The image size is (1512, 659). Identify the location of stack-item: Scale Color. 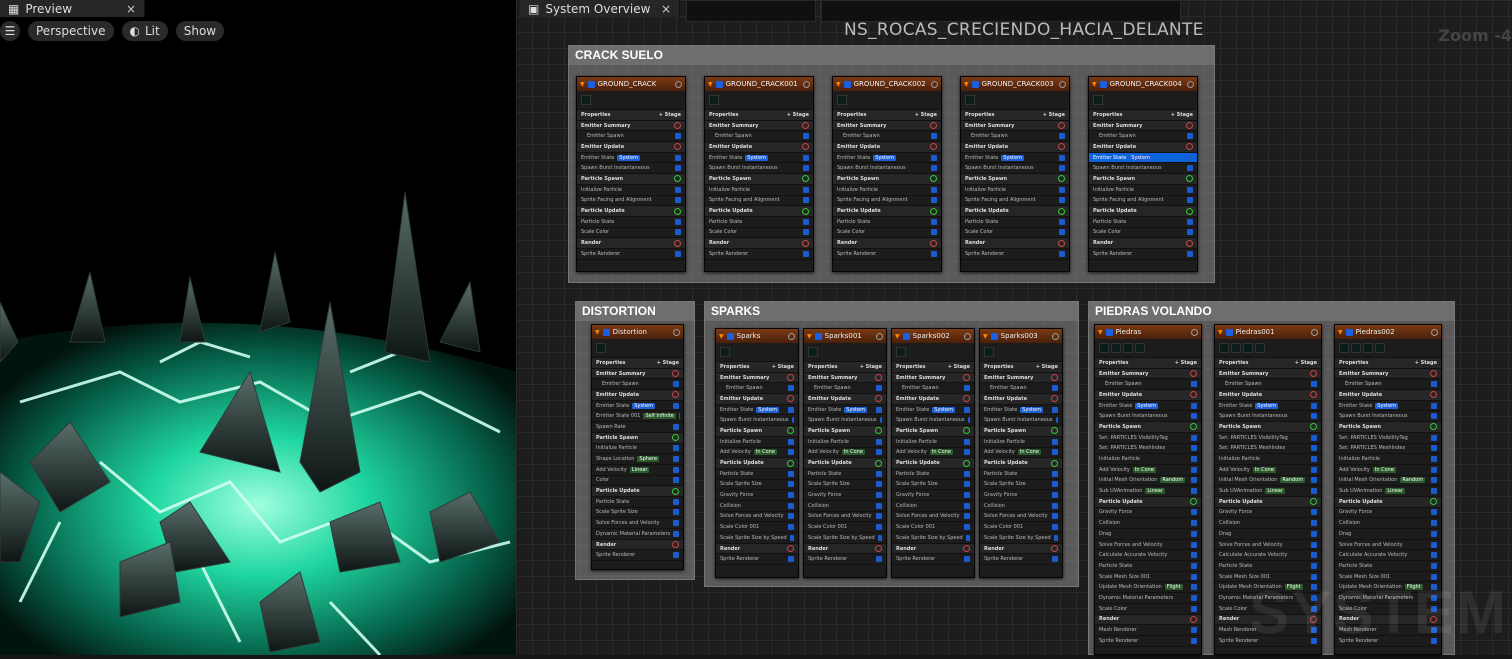
(1015, 233).